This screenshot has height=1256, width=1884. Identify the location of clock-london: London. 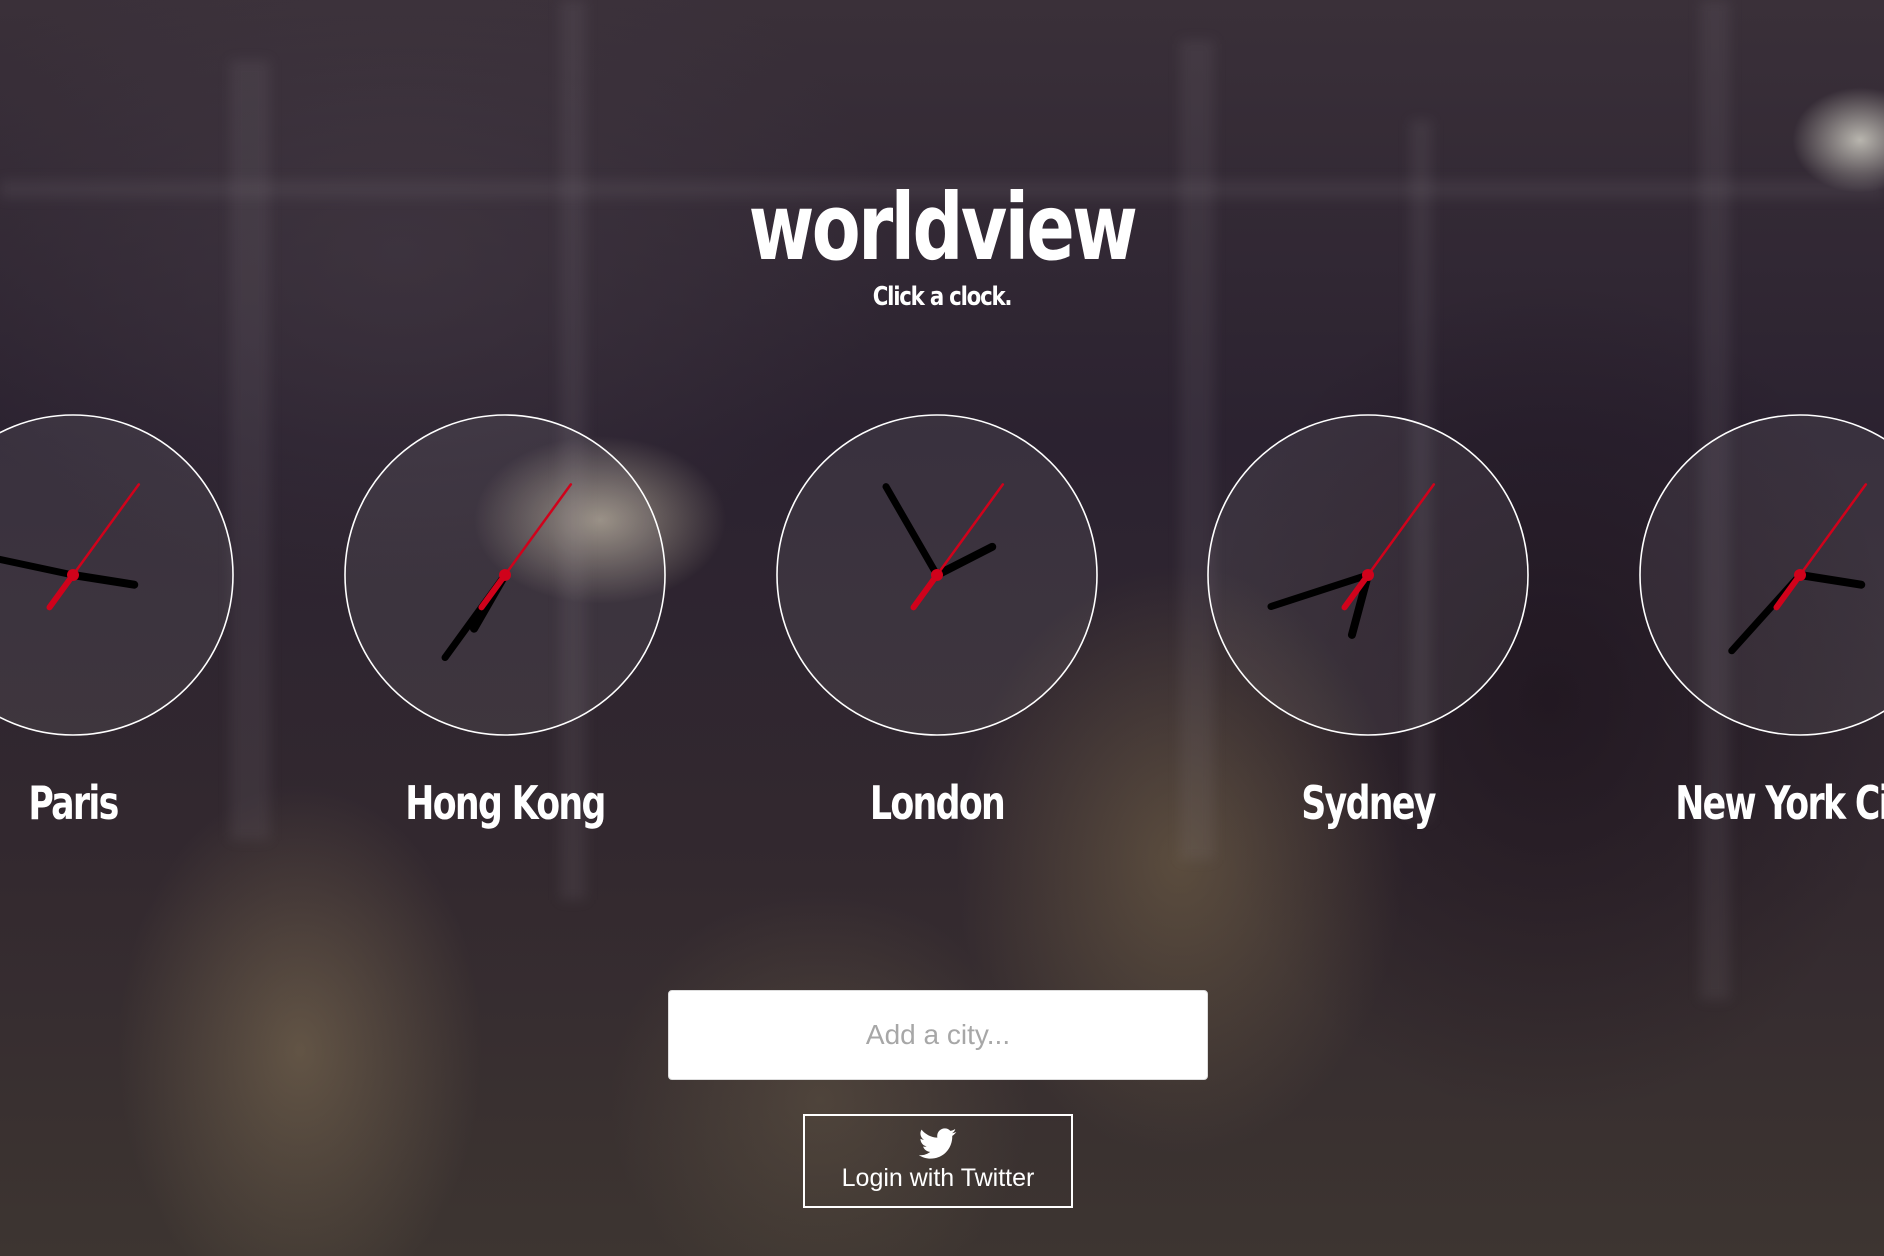
(937, 622).